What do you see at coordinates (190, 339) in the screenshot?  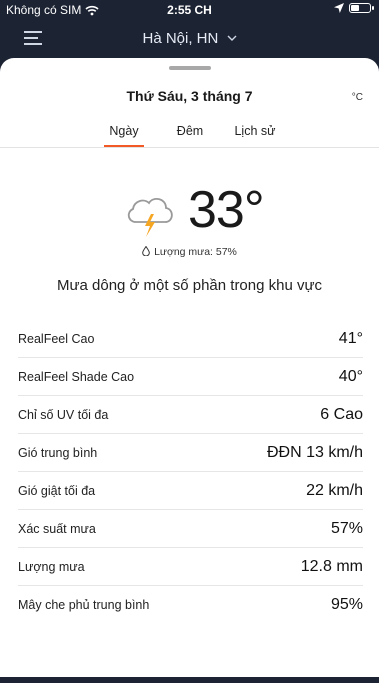 I see `detail-row-realfeel-high: RealFeel Cao 41°` at bounding box center [190, 339].